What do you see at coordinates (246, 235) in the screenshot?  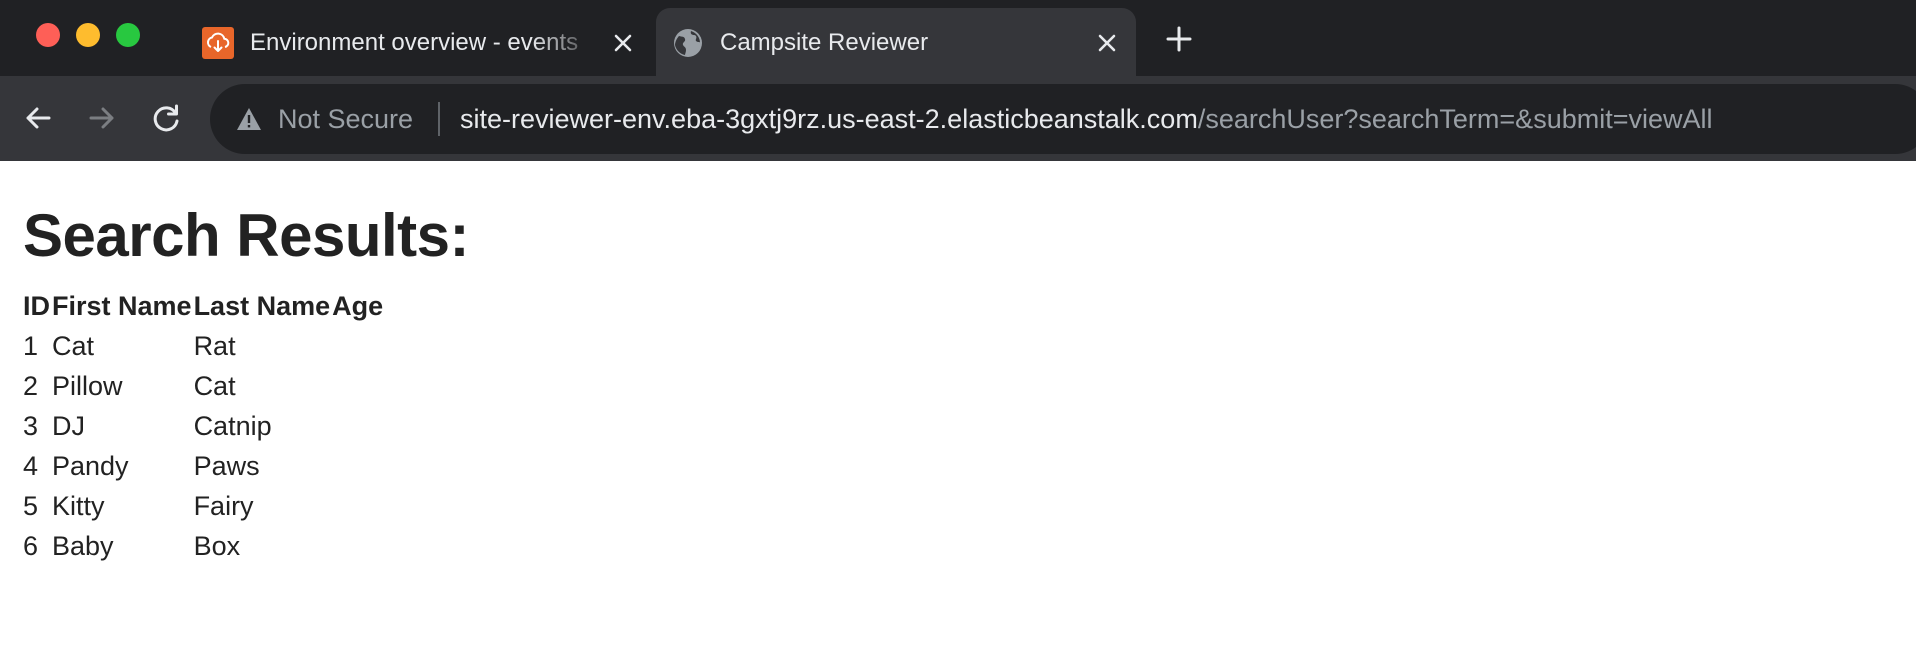 I see `page-title: Search Results:` at bounding box center [246, 235].